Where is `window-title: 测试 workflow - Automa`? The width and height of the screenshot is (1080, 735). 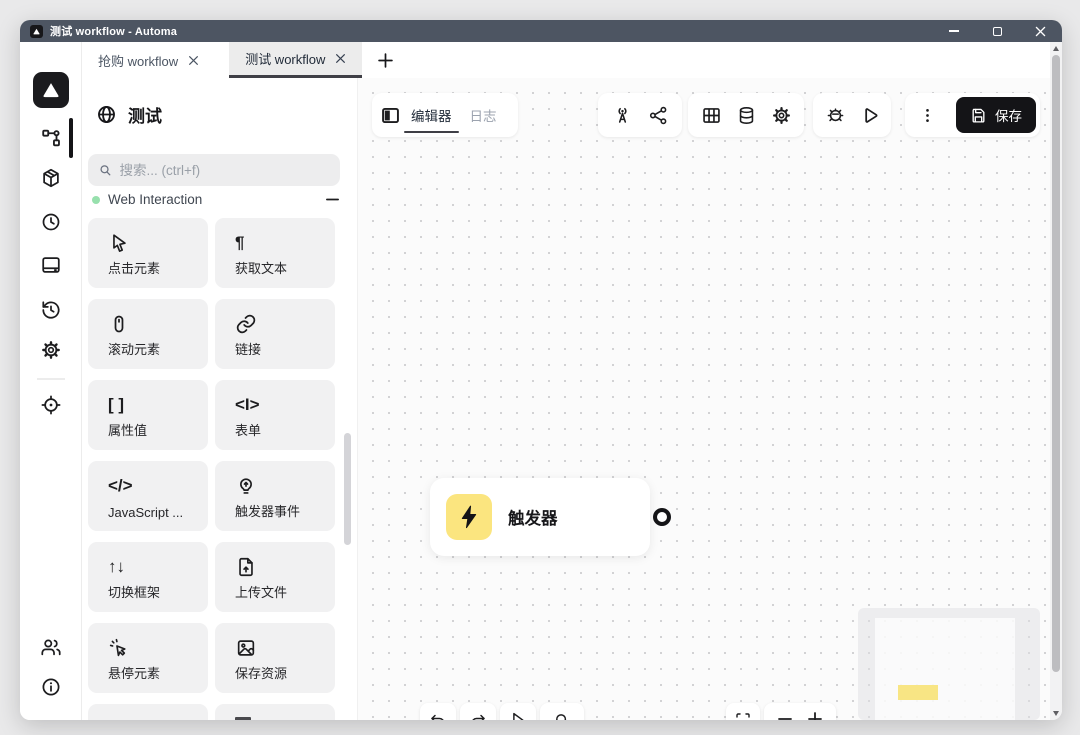
window-title: 测试 workflow - Automa is located at coordinates (114, 32).